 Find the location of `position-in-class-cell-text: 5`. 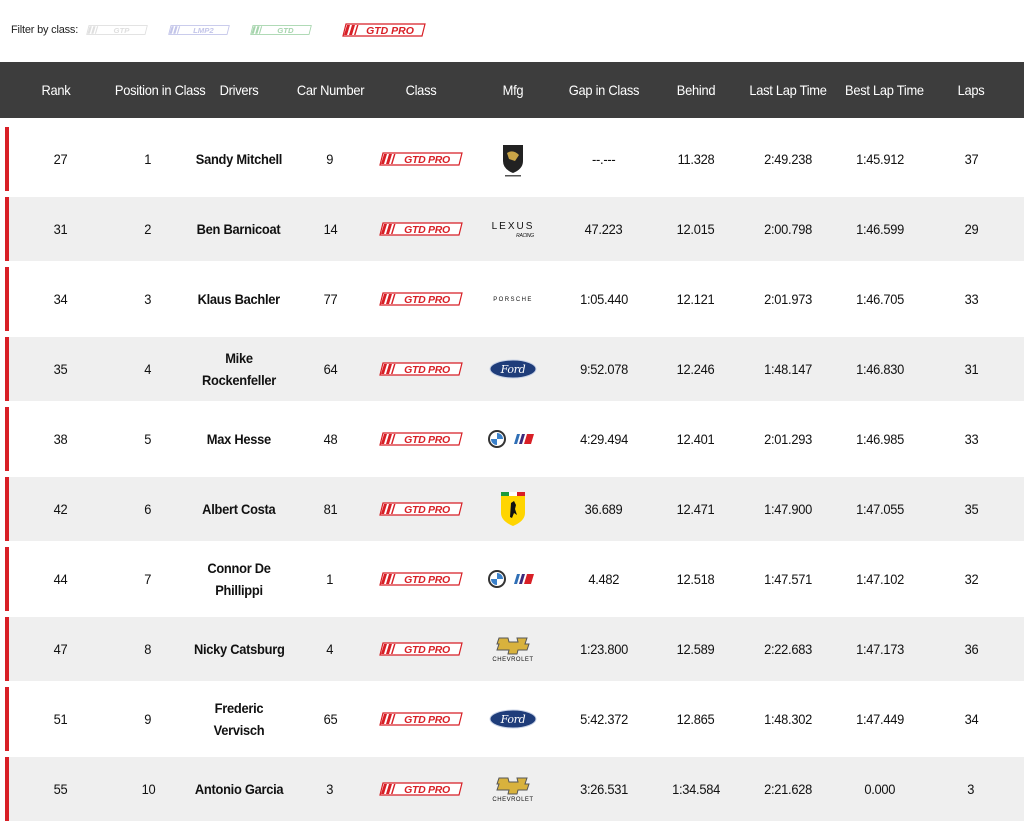

position-in-class-cell-text: 5 is located at coordinates (148, 439).